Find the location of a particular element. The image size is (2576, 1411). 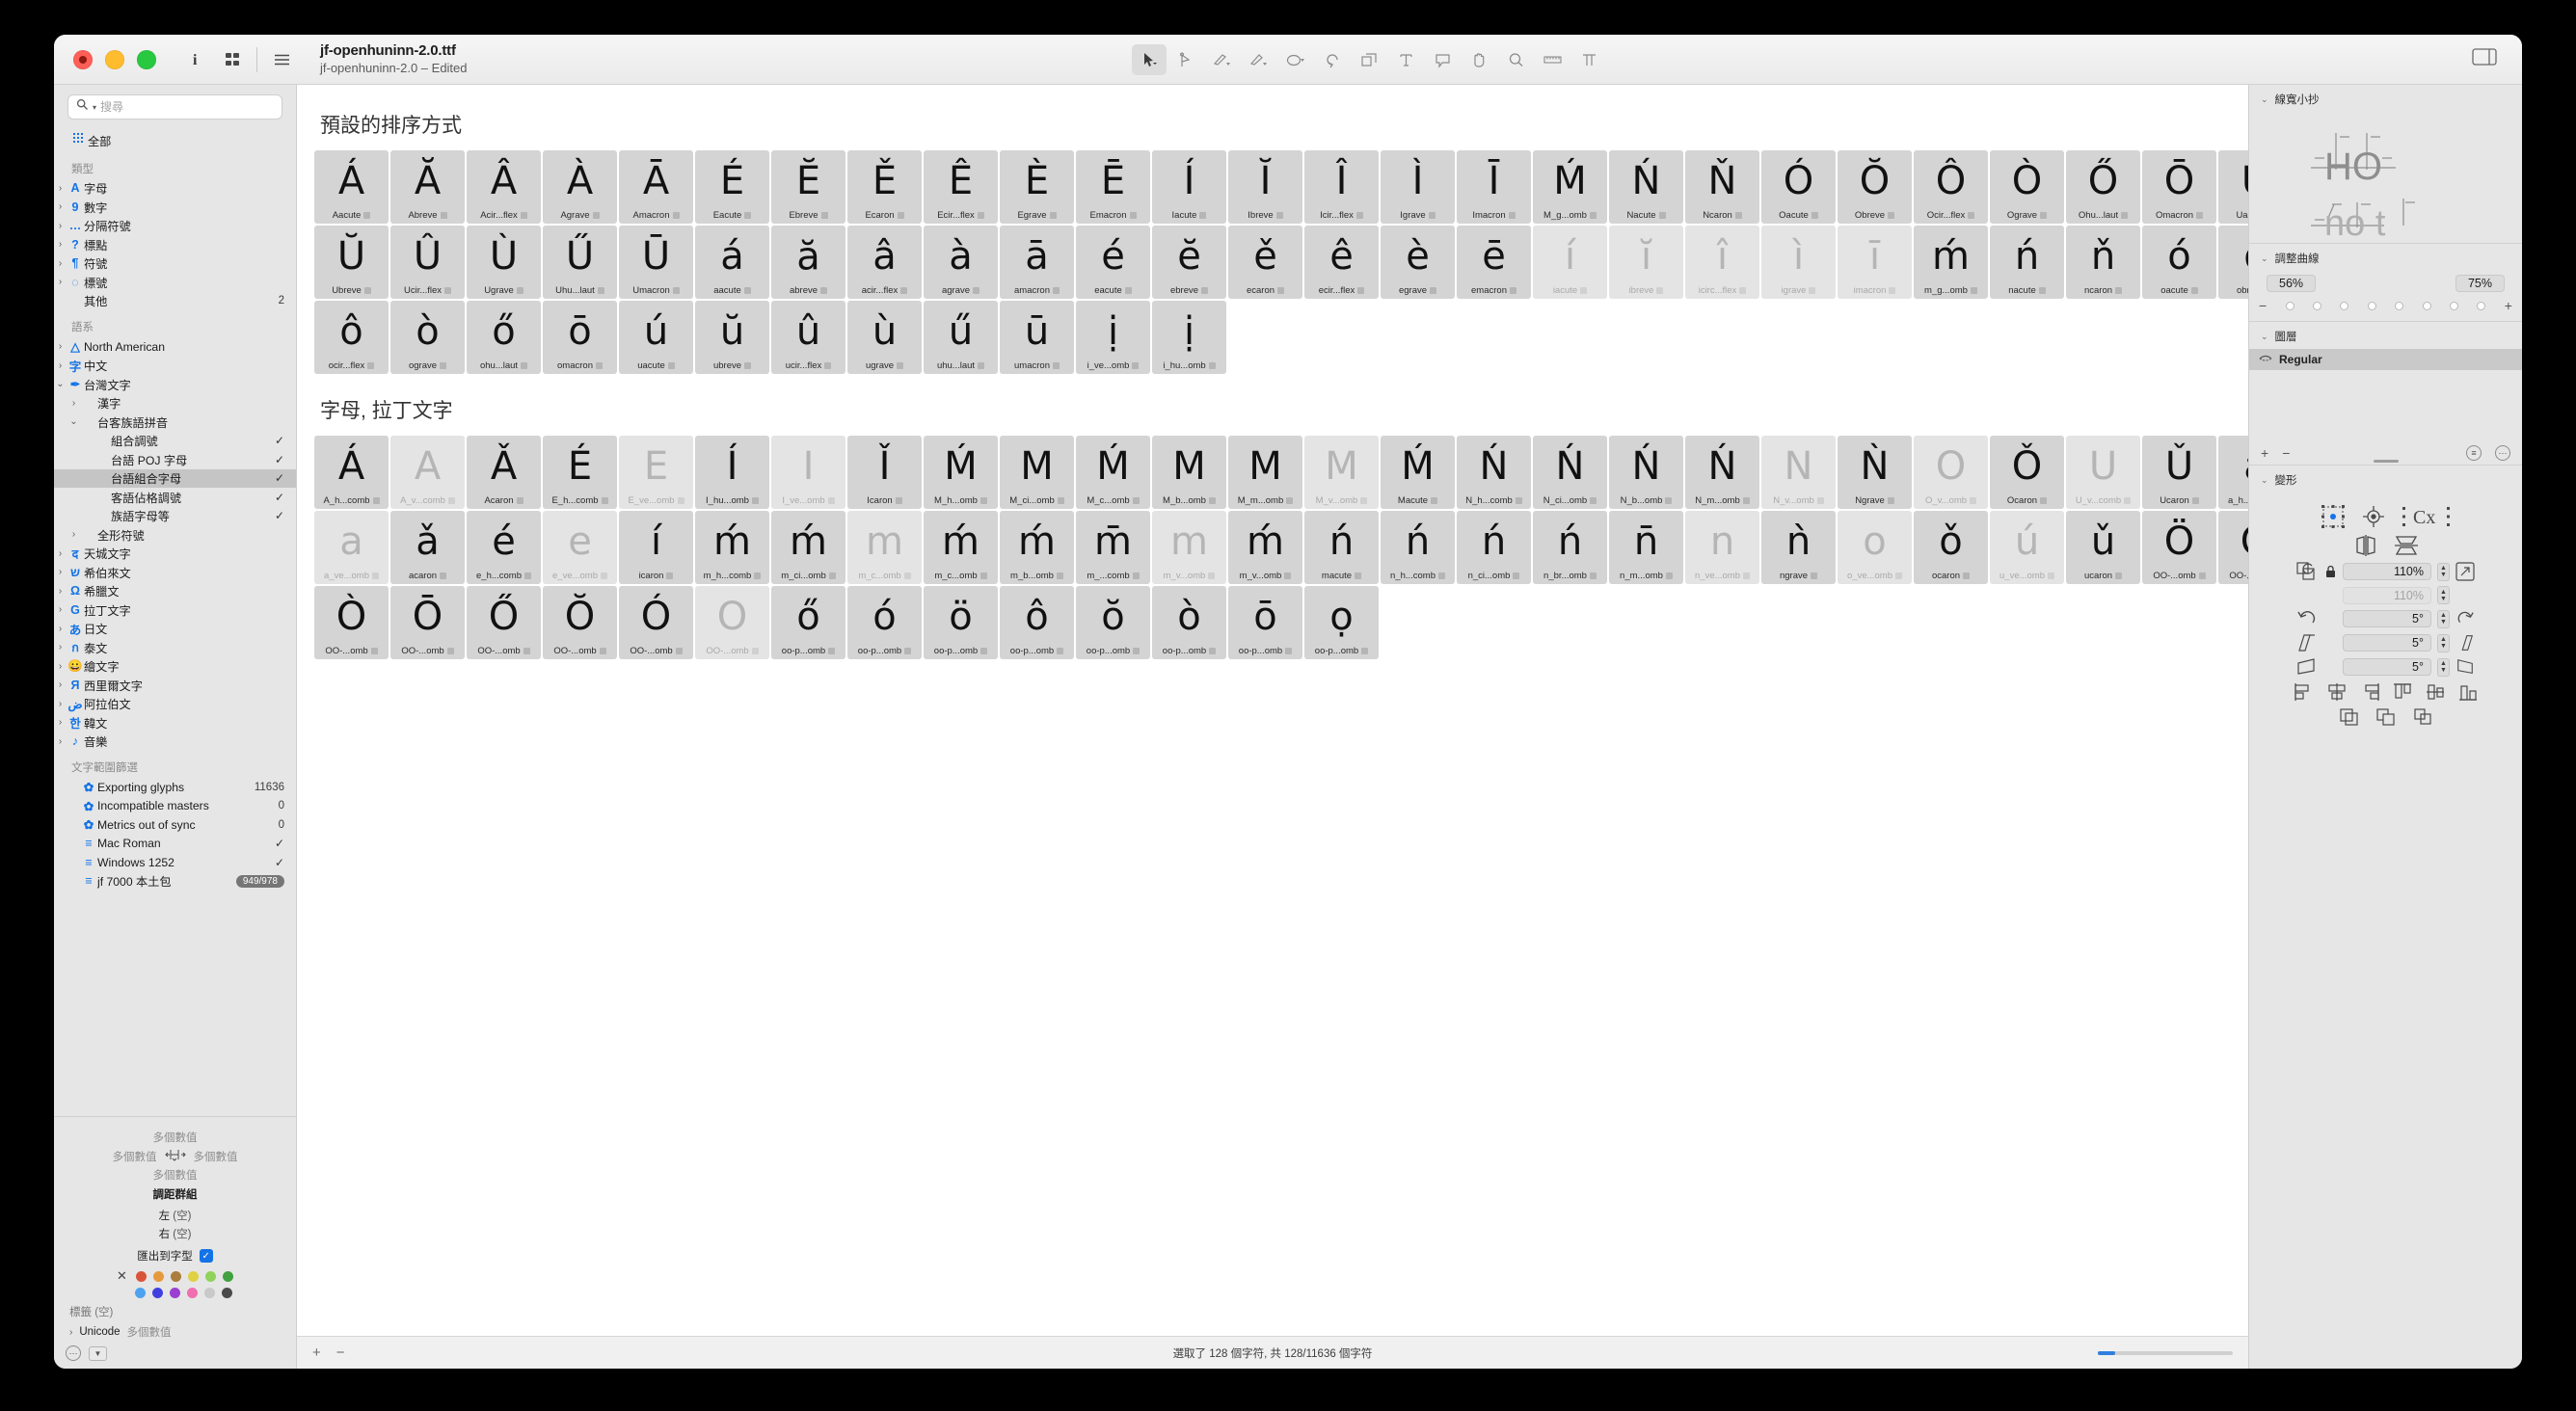

unicode-row: › Unicode 多個數值 is located at coordinates (175, 1332).